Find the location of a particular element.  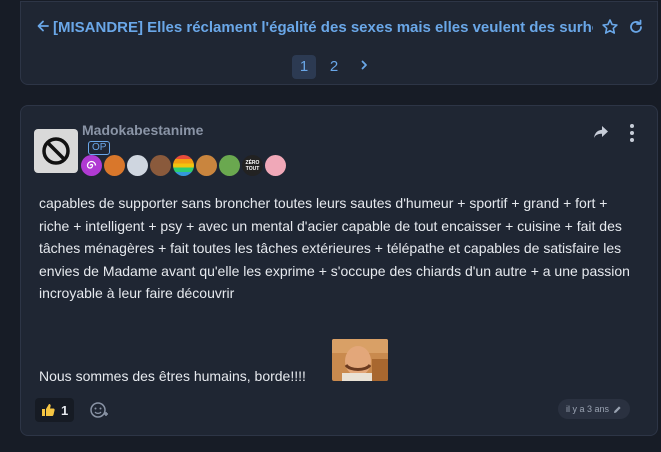

chevron-right-icon is located at coordinates (364, 67).